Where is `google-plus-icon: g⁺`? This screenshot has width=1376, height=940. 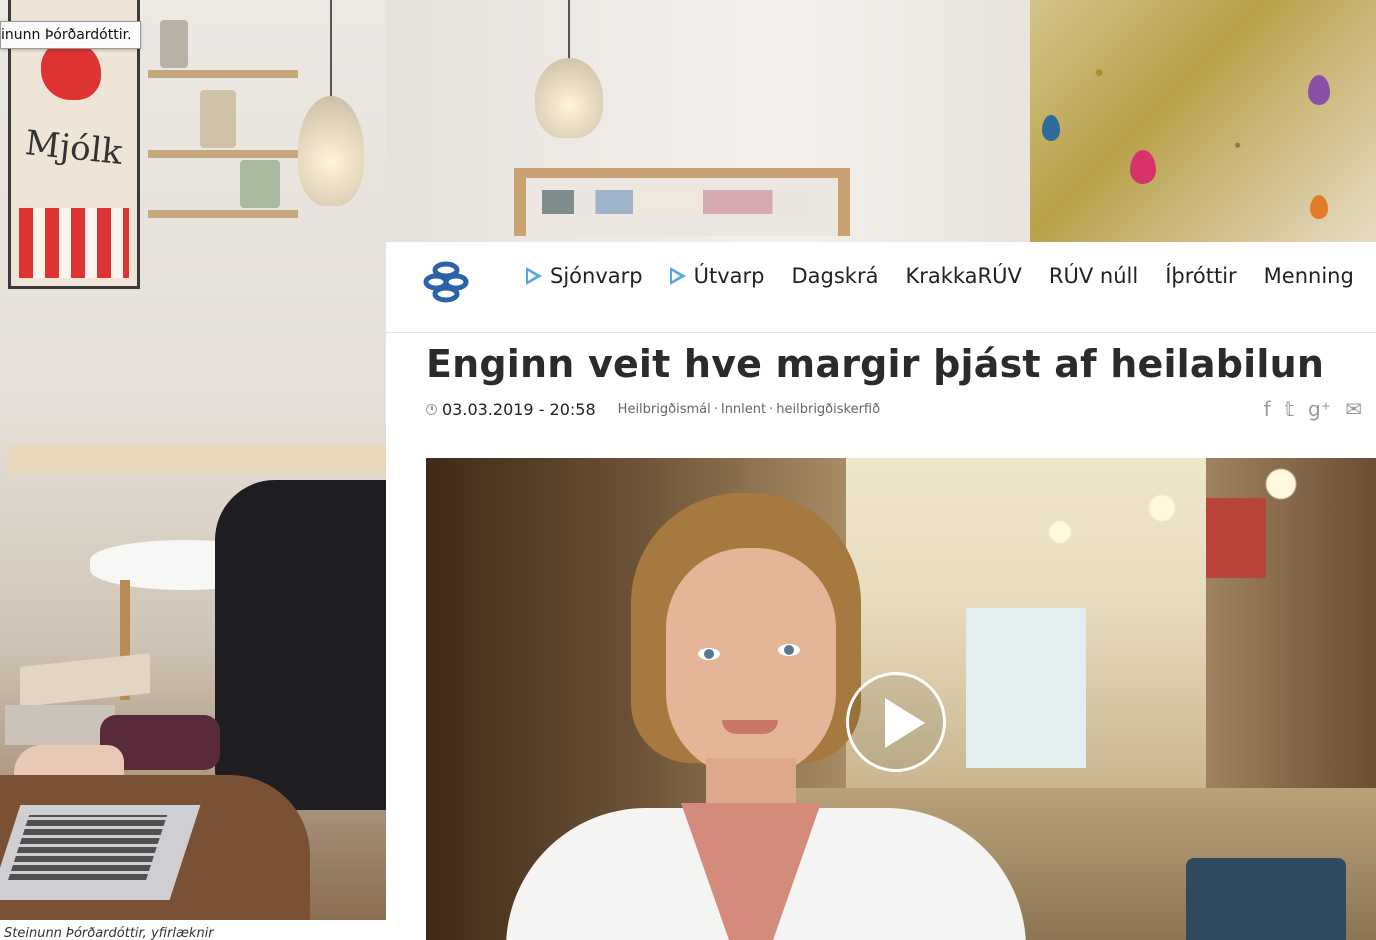
google-plus-icon: g⁺ is located at coordinates (1319, 409).